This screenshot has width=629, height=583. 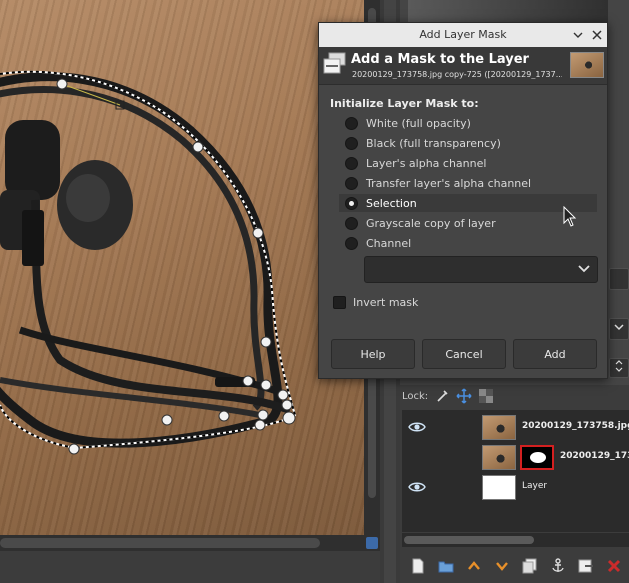 What do you see at coordinates (486, 396) in the screenshot?
I see `lock-alpha-icon` at bounding box center [486, 396].